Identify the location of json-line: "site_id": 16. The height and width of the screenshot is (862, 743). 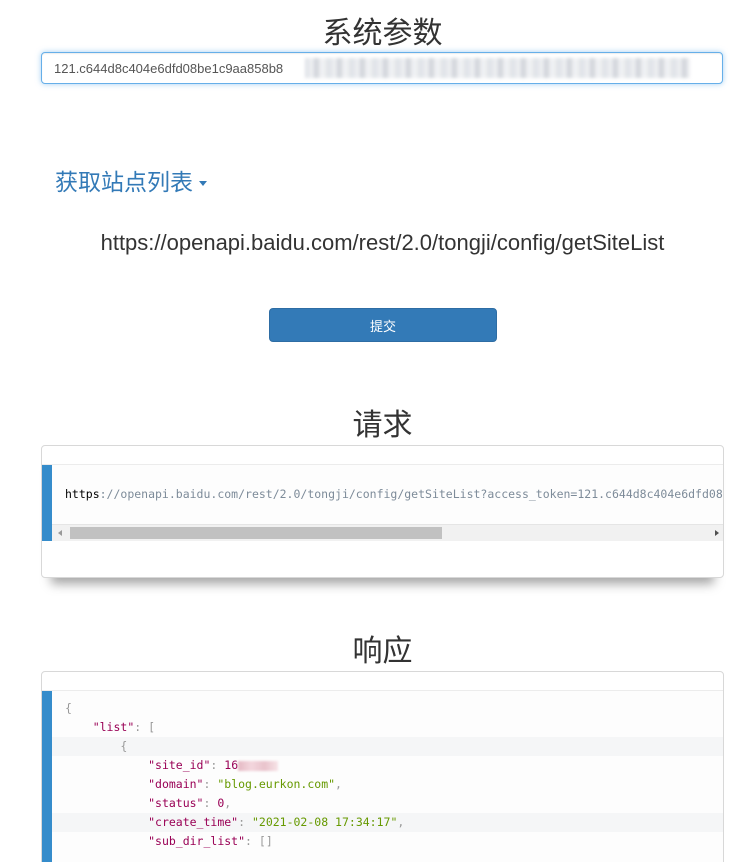
(387, 765).